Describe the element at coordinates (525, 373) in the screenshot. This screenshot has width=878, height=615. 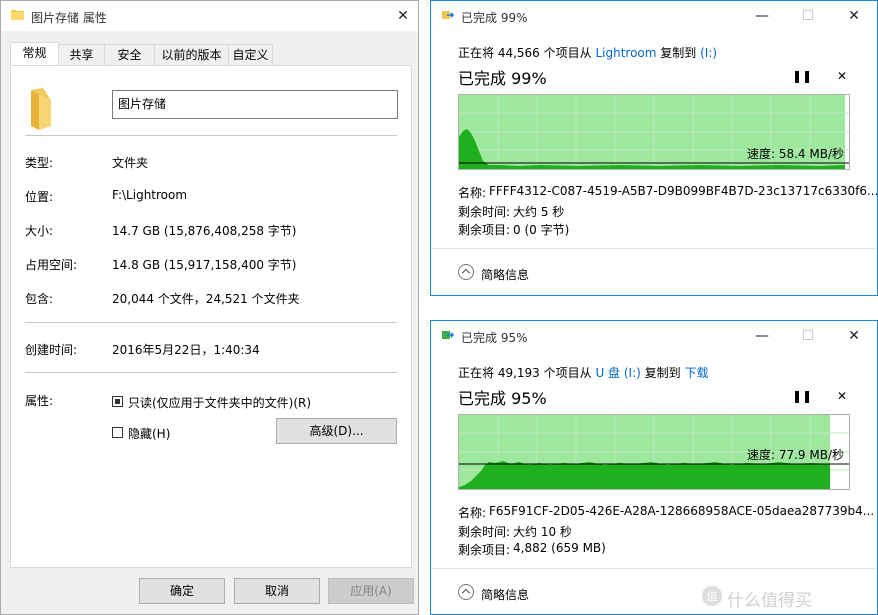
I see `desc-prefix: 正在将 49,193 个项目从` at that location.